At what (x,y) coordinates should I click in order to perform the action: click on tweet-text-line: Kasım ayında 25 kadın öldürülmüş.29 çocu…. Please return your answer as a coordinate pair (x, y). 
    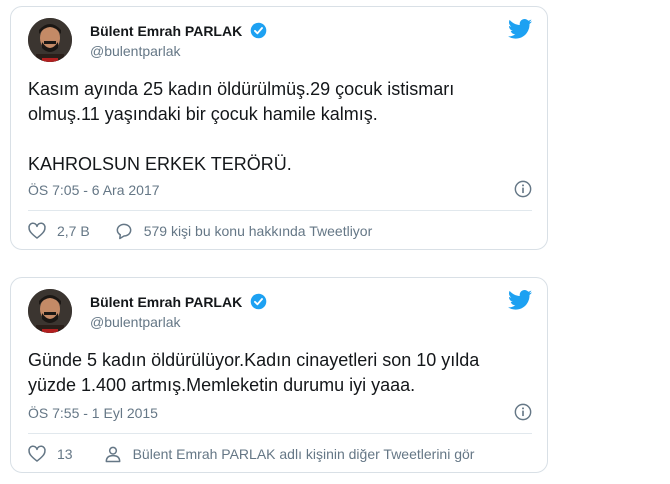
    Looking at the image, I should click on (241, 89).